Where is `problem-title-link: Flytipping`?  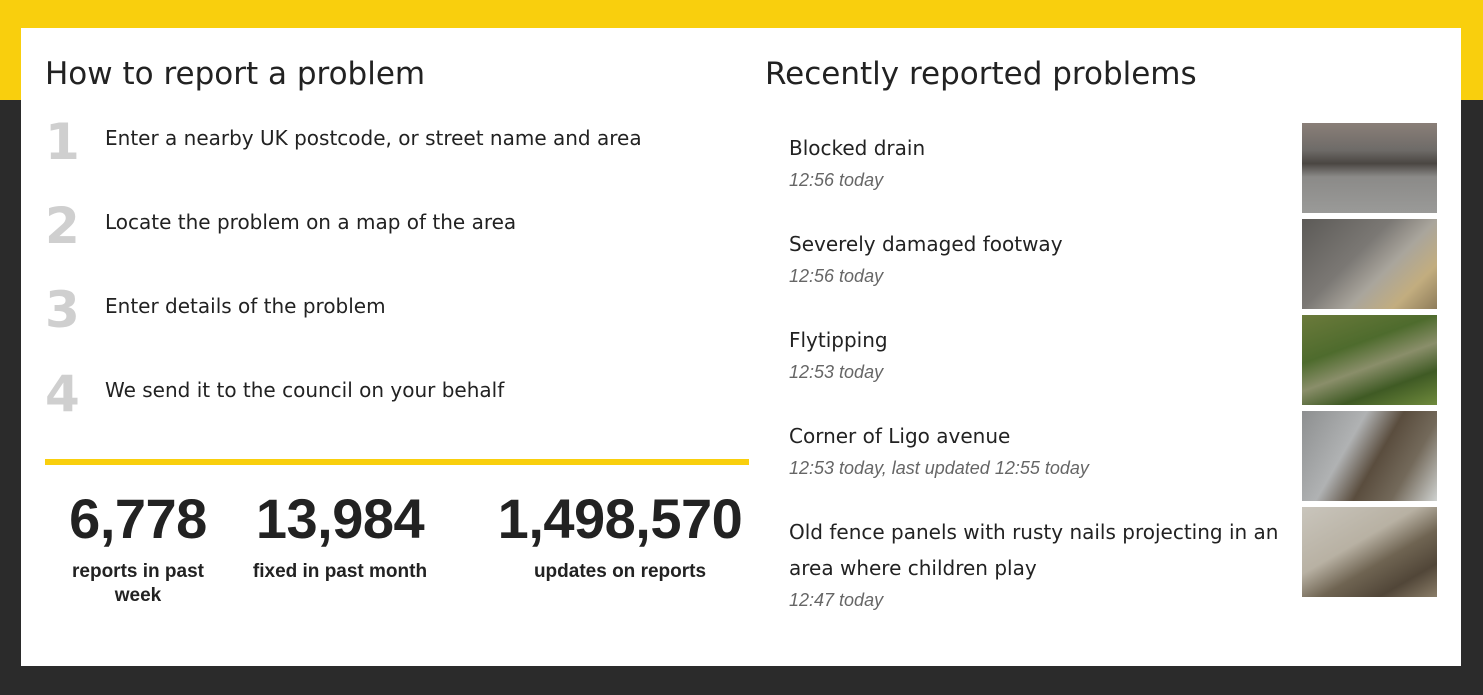
problem-title-link: Flytipping is located at coordinates (1034, 340).